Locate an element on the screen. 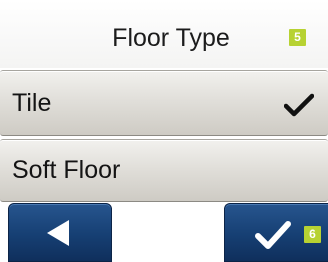 The width and height of the screenshot is (328, 262). back-button is located at coordinates (60, 232).